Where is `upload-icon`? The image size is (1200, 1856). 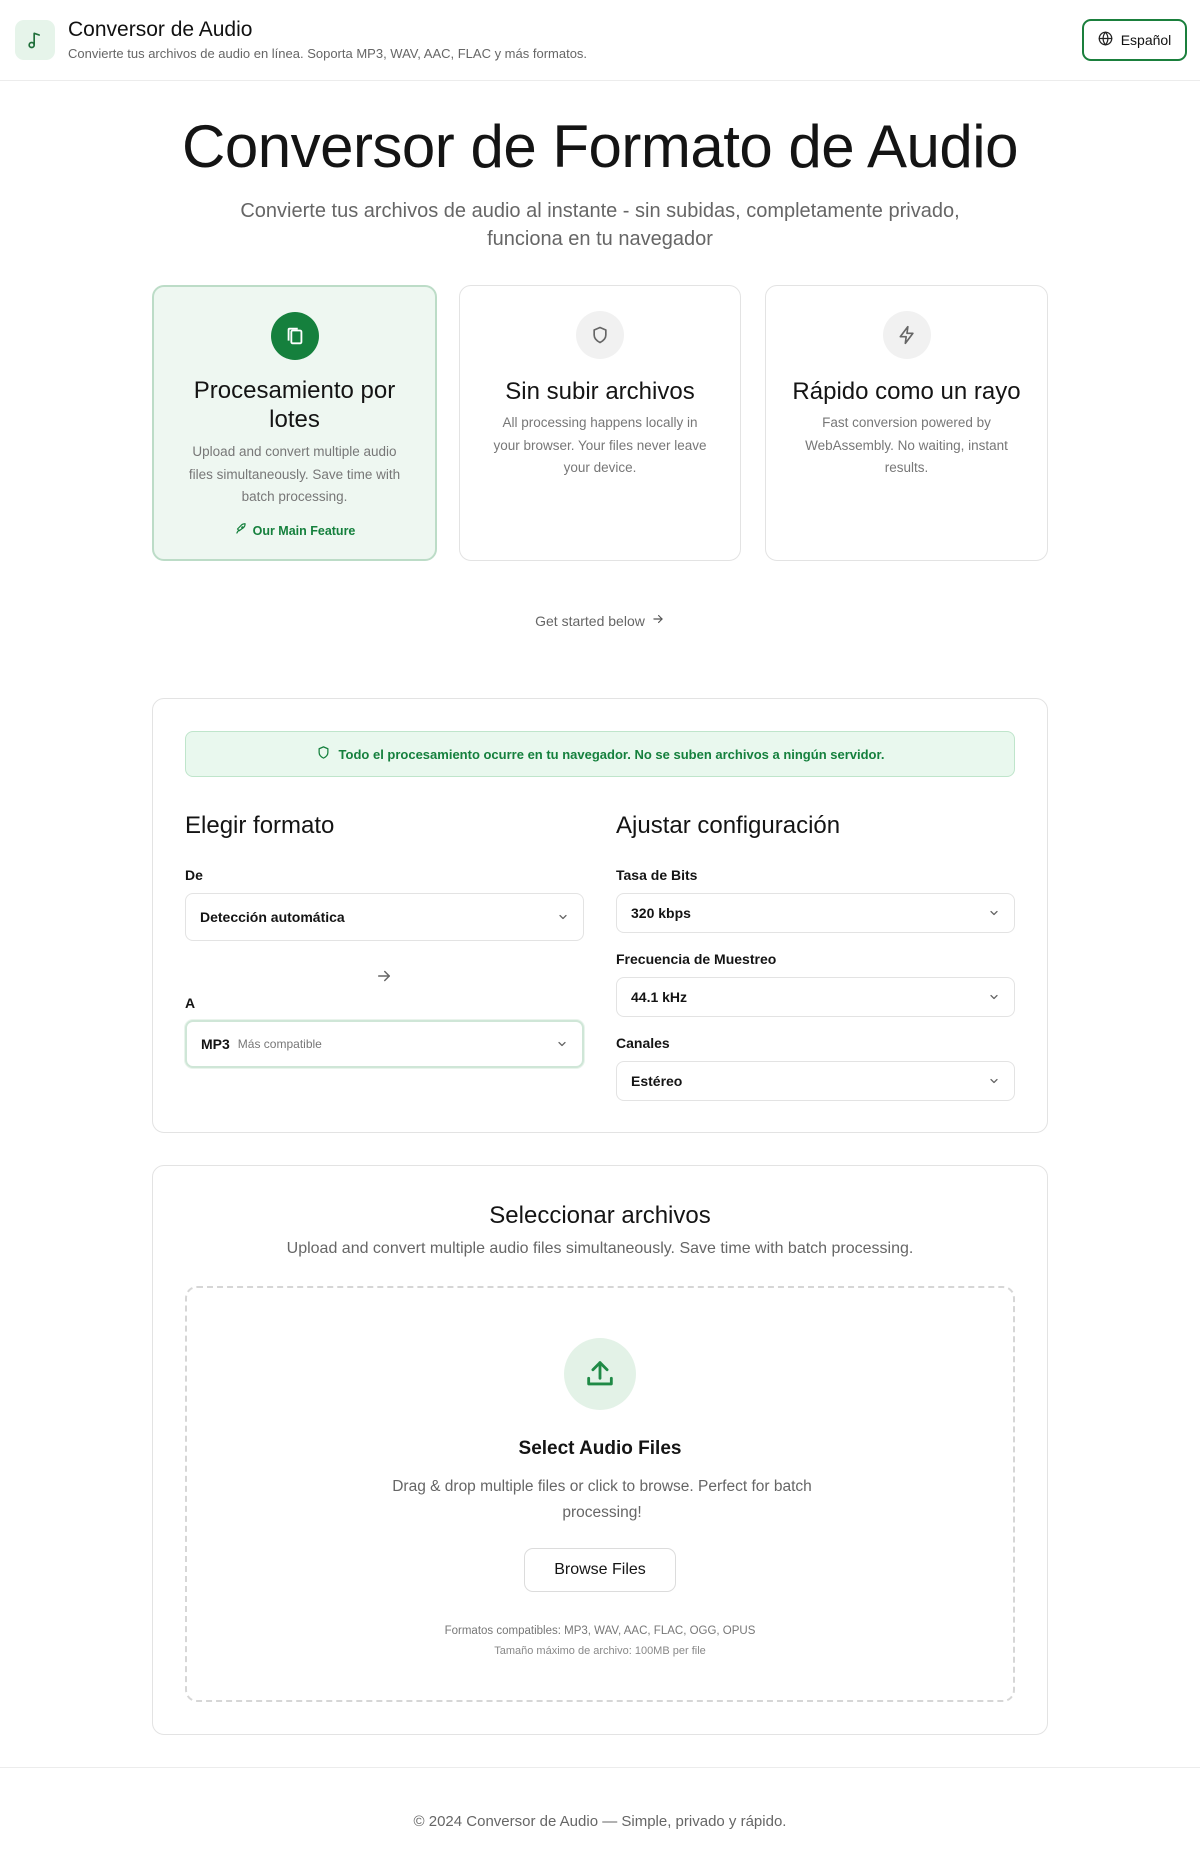
upload-icon is located at coordinates (600, 1374).